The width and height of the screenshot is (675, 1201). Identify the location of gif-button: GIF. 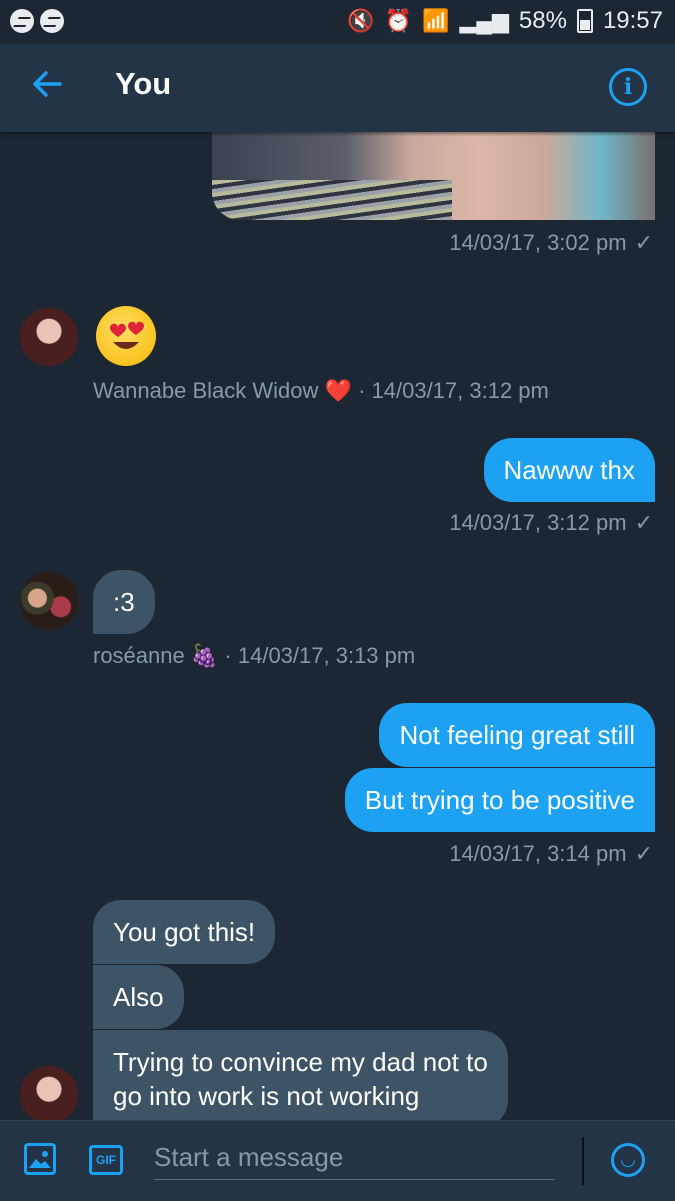
(106, 1160).